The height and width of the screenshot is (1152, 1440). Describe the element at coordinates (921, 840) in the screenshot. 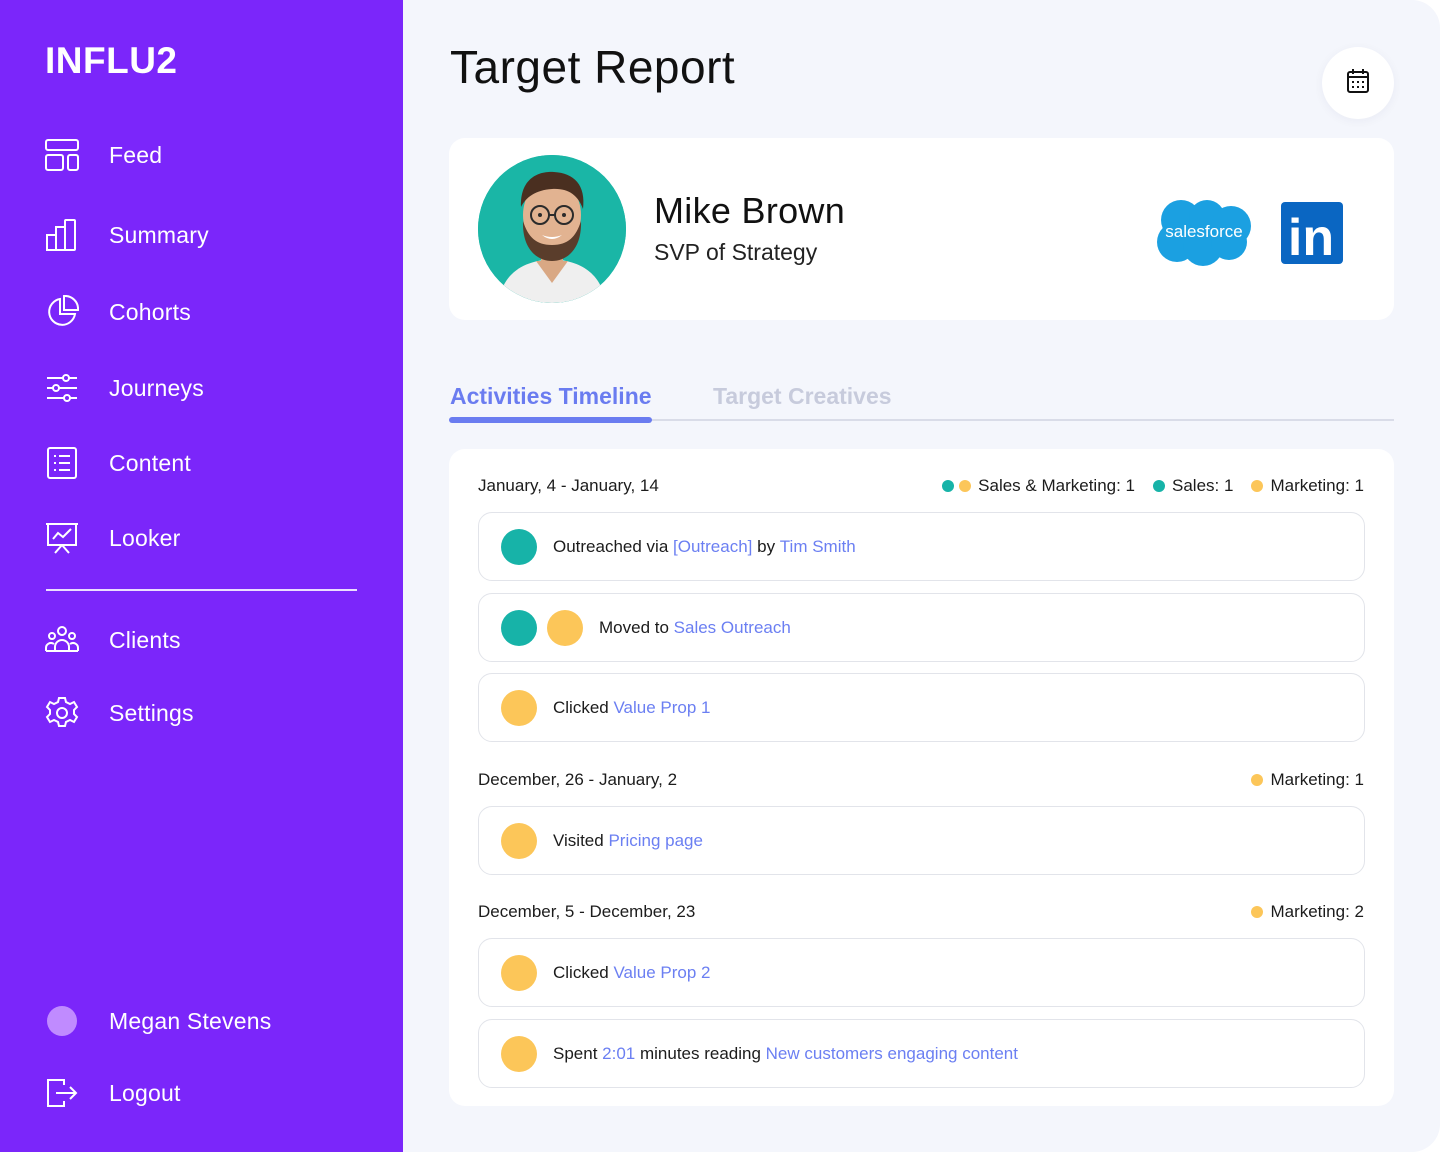

I see `activity-row: Visited Pricing page` at that location.